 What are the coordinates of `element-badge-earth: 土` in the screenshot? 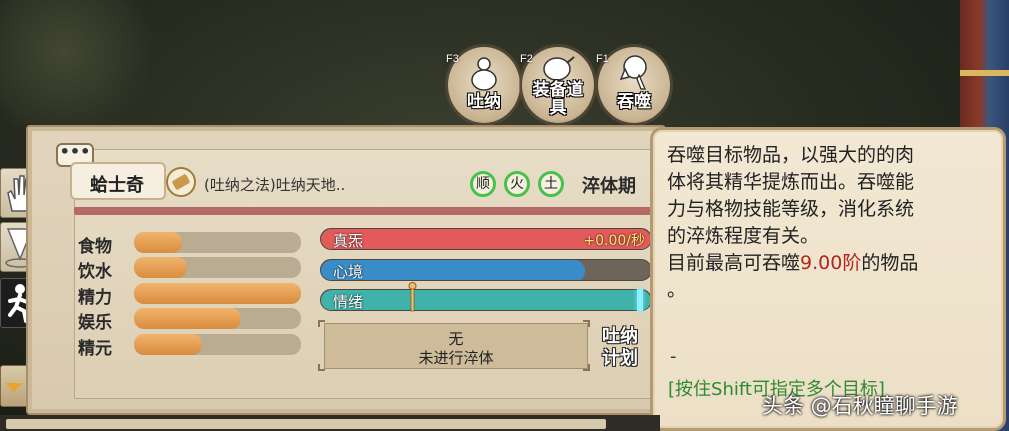 It's located at (551, 184).